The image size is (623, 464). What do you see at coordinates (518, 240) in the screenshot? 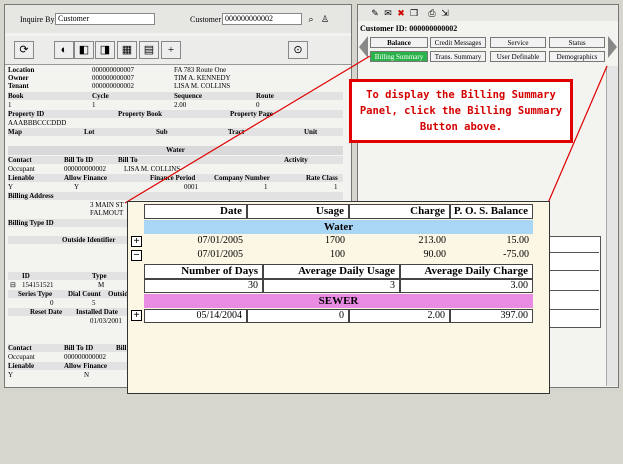
I see `water-row-1-balance: 15.00` at bounding box center [518, 240].